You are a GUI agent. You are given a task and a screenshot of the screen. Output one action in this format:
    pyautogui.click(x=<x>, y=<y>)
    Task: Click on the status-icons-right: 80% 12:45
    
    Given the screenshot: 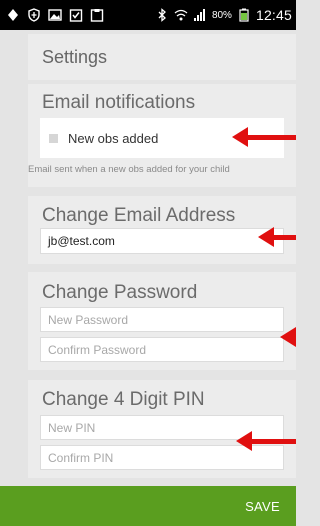 What is the action you would take?
    pyautogui.click(x=223, y=15)
    